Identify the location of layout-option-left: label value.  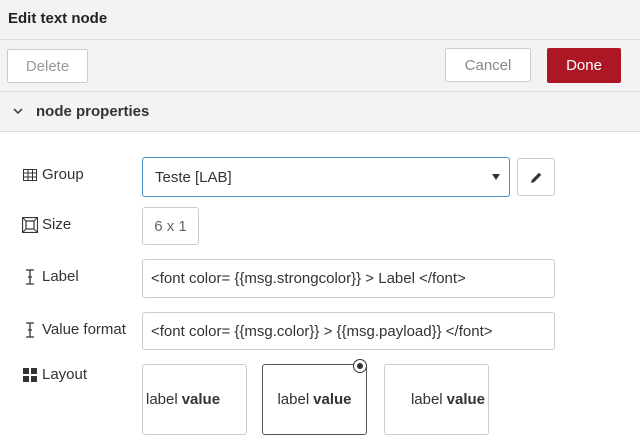
(194, 399).